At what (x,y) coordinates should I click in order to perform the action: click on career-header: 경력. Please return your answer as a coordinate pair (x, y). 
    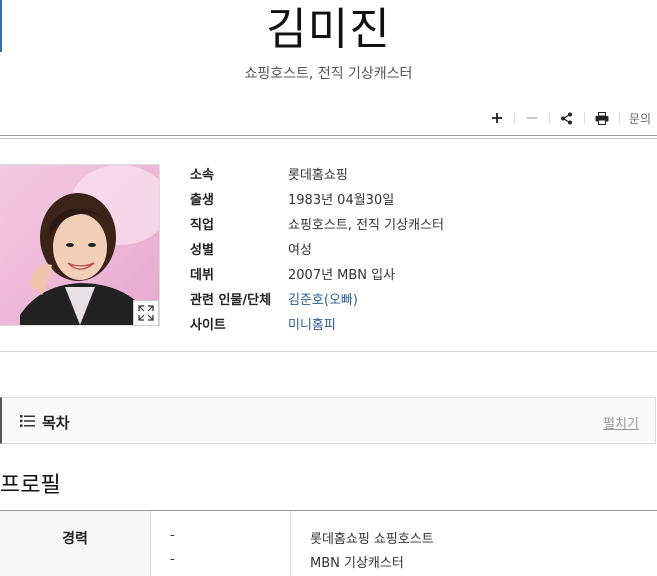
    Looking at the image, I should click on (75, 539).